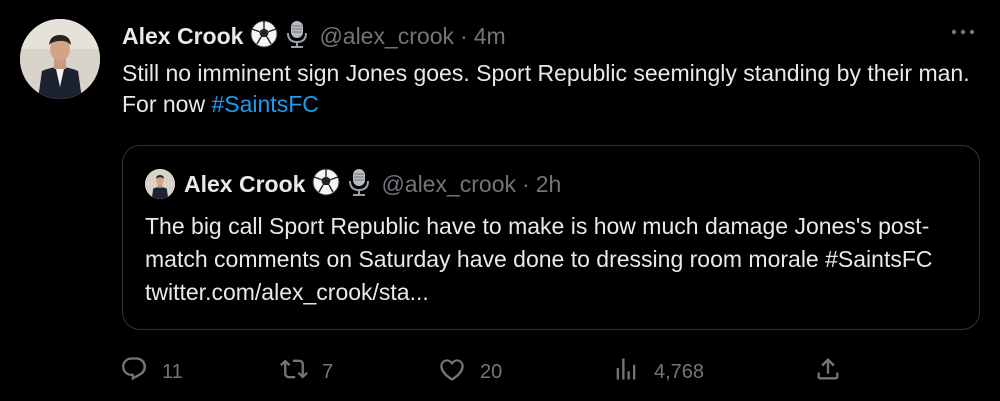 The height and width of the screenshot is (401, 1000). Describe the element at coordinates (182, 36) in the screenshot. I see `author-name: Alex Crook` at that location.